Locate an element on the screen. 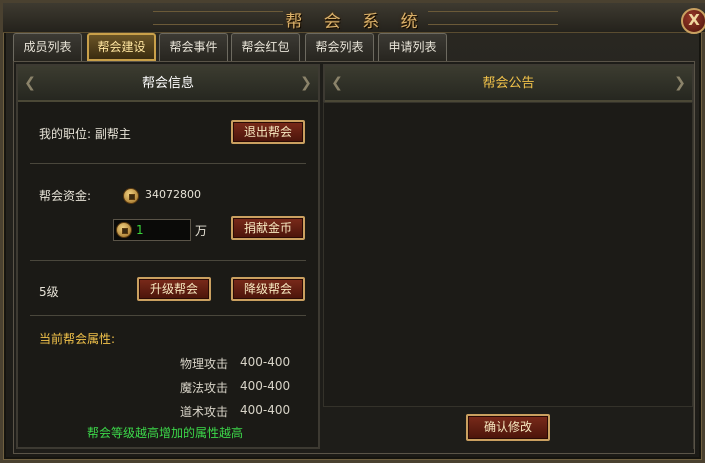 The height and width of the screenshot is (463, 705). downgrade-guild-button: 降级帮会 is located at coordinates (268, 289).